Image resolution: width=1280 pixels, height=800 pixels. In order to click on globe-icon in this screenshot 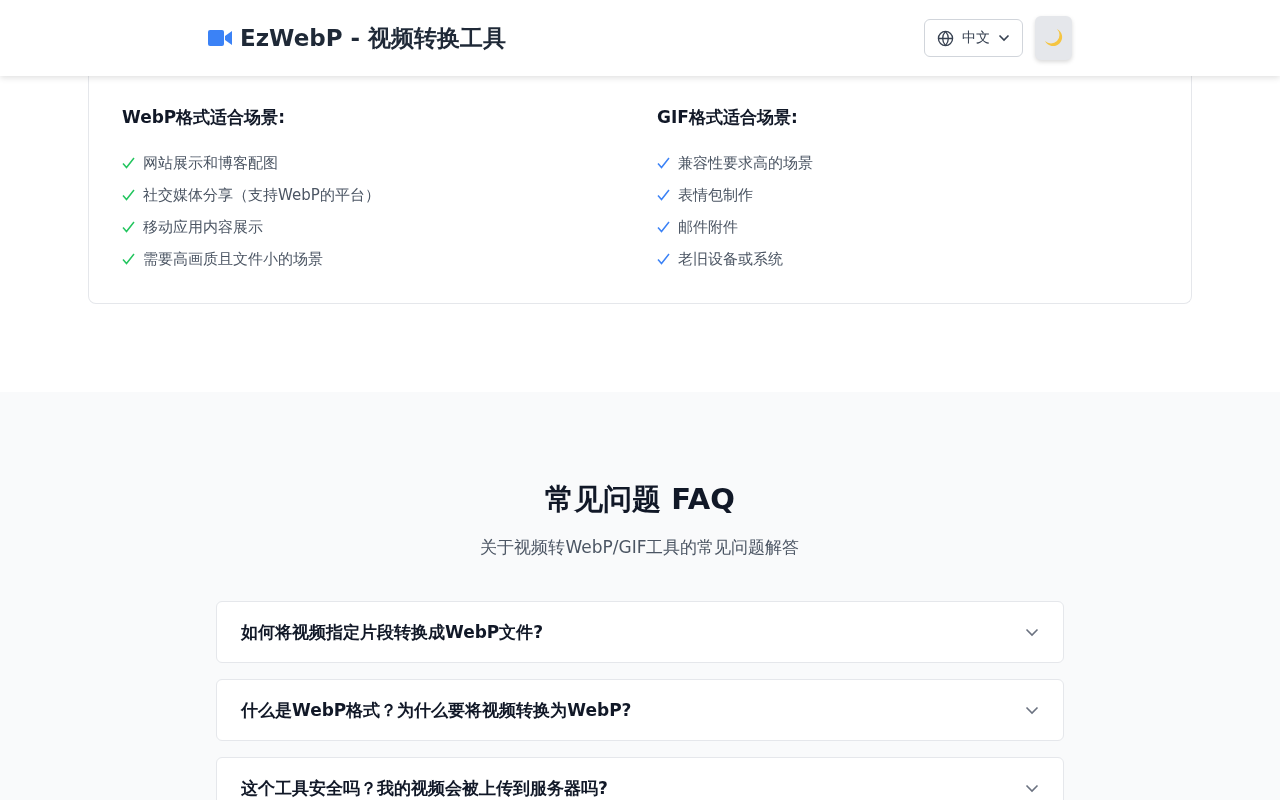, I will do `click(945, 38)`.